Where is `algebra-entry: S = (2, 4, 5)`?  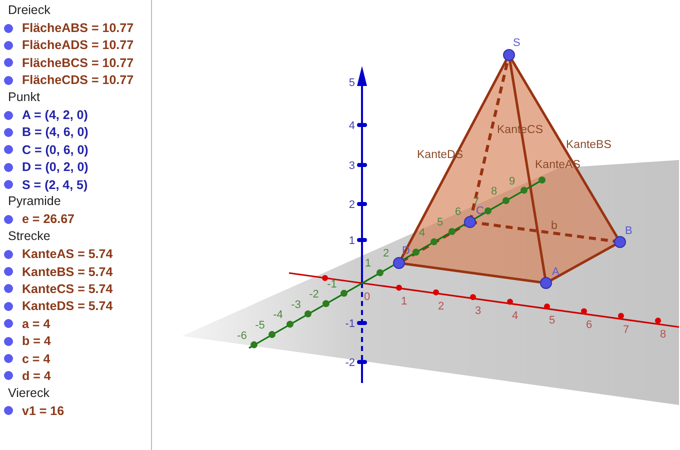
algebra-entry: S = (2, 4, 5) is located at coordinates (55, 185).